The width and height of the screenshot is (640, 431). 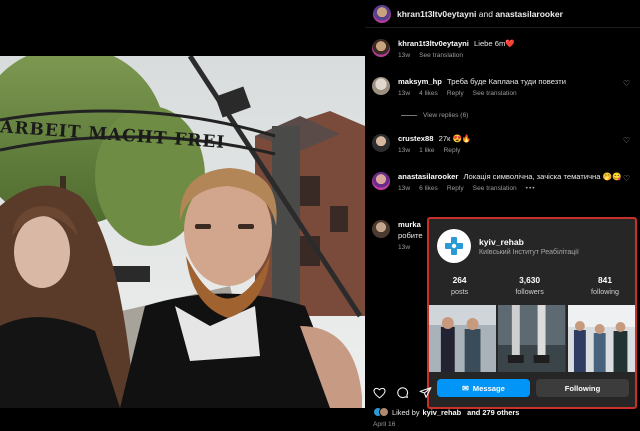 I want to click on stat-posts: 264 posts, so click(x=459, y=285).